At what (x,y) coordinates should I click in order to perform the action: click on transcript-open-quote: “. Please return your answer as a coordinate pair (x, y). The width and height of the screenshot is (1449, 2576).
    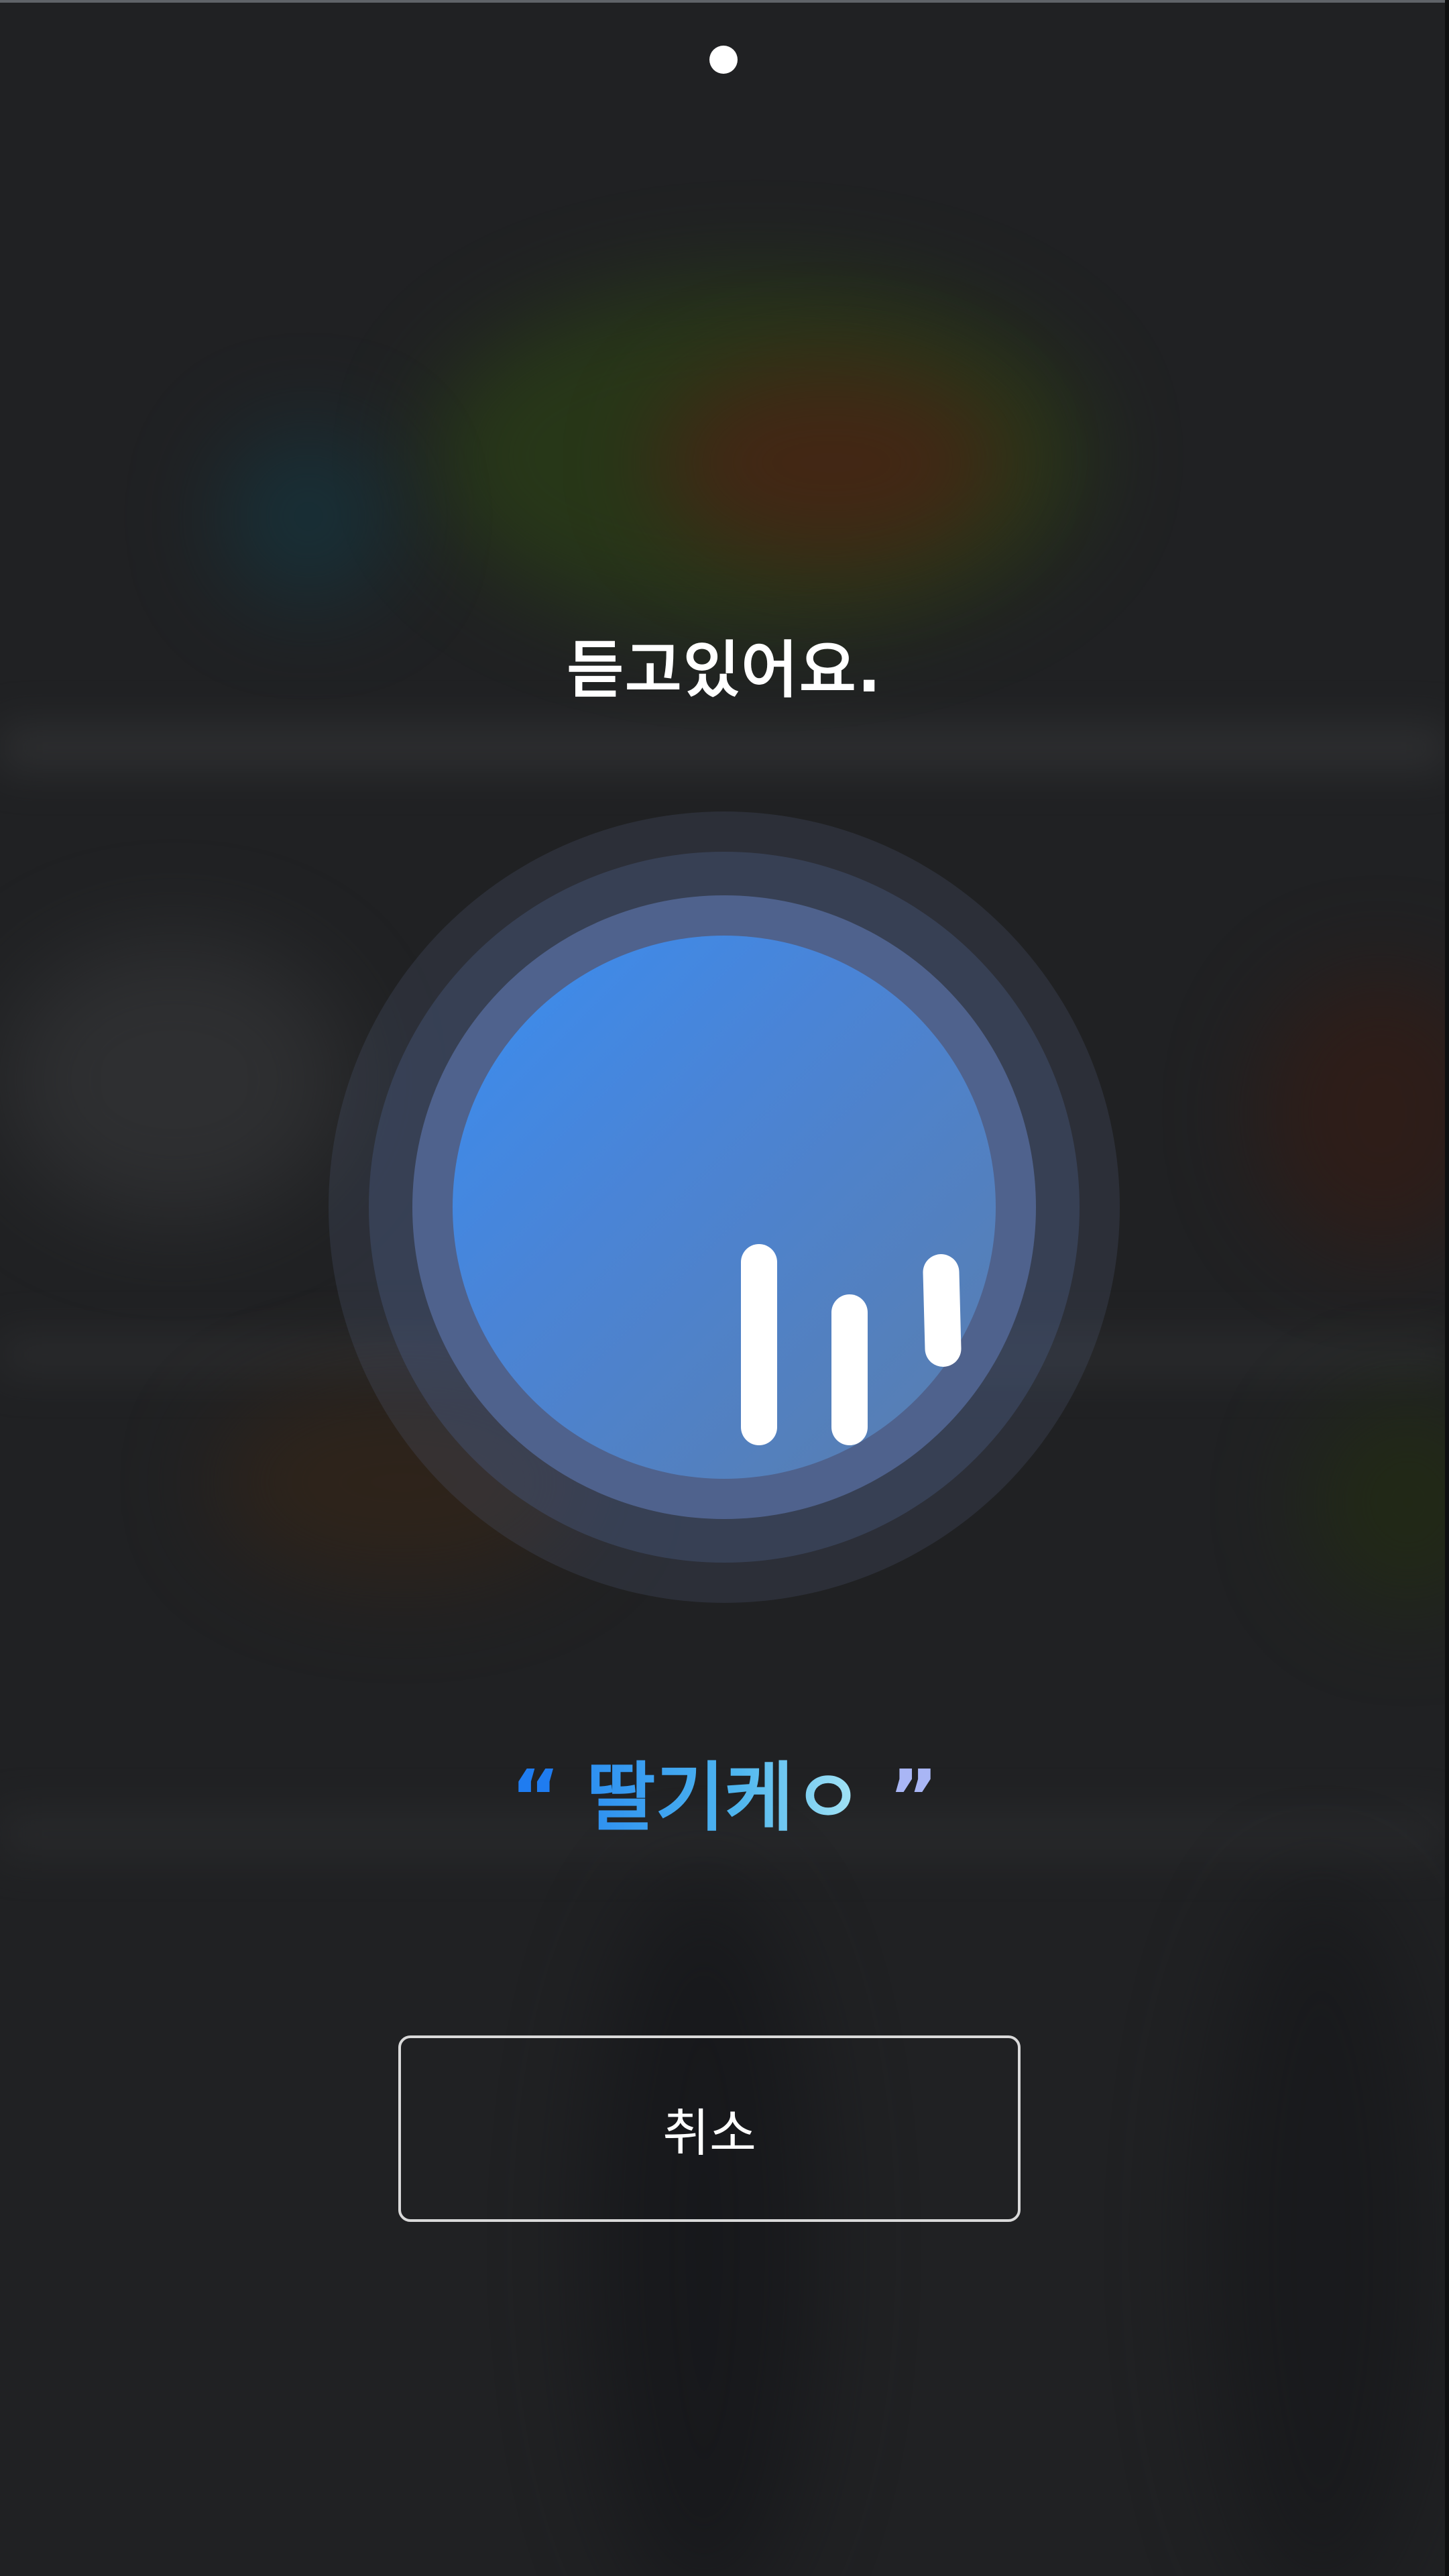
    Looking at the image, I should click on (536, 1798).